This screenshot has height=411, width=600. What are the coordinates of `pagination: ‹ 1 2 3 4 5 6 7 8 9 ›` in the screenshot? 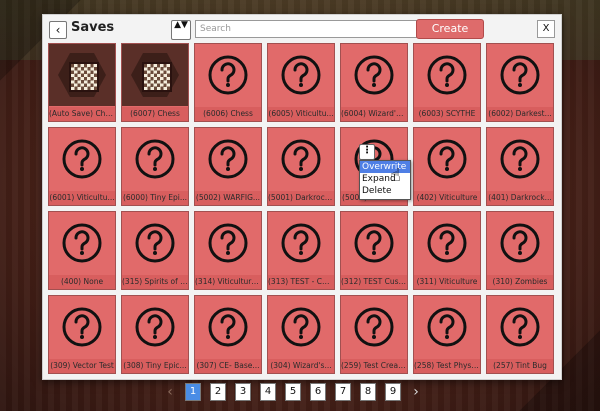 It's located at (293, 392).